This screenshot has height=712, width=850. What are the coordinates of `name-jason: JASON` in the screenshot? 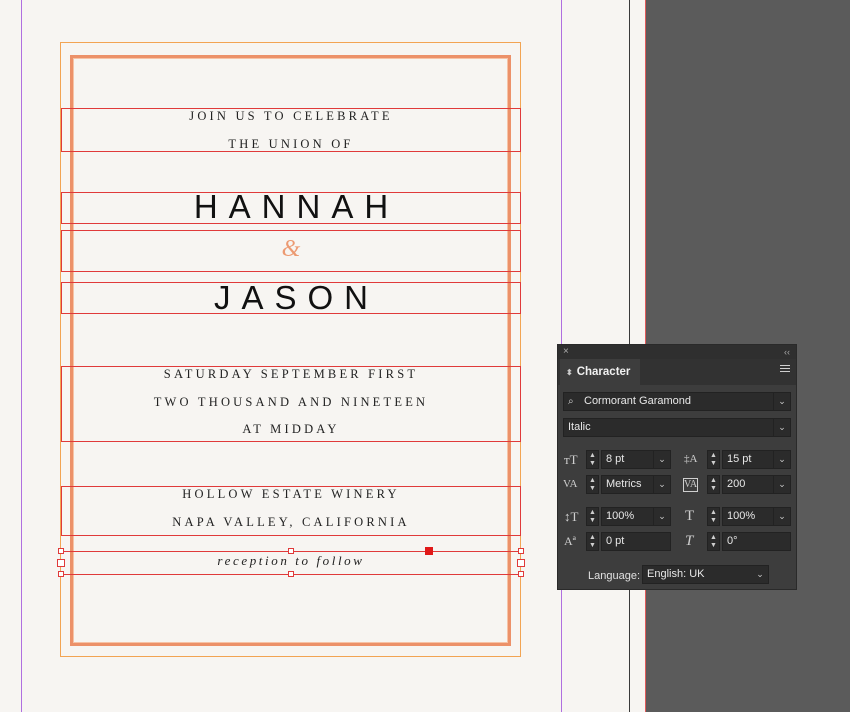 It's located at (296, 297).